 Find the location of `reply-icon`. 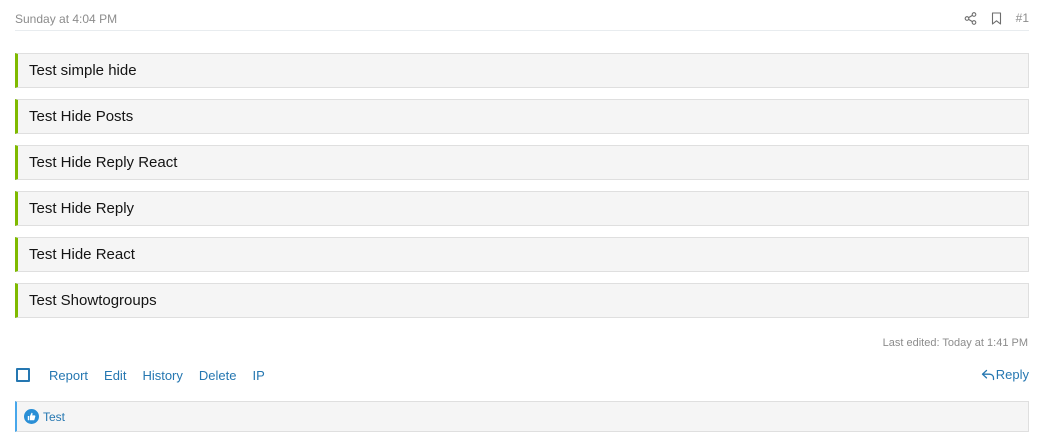

reply-icon is located at coordinates (988, 375).